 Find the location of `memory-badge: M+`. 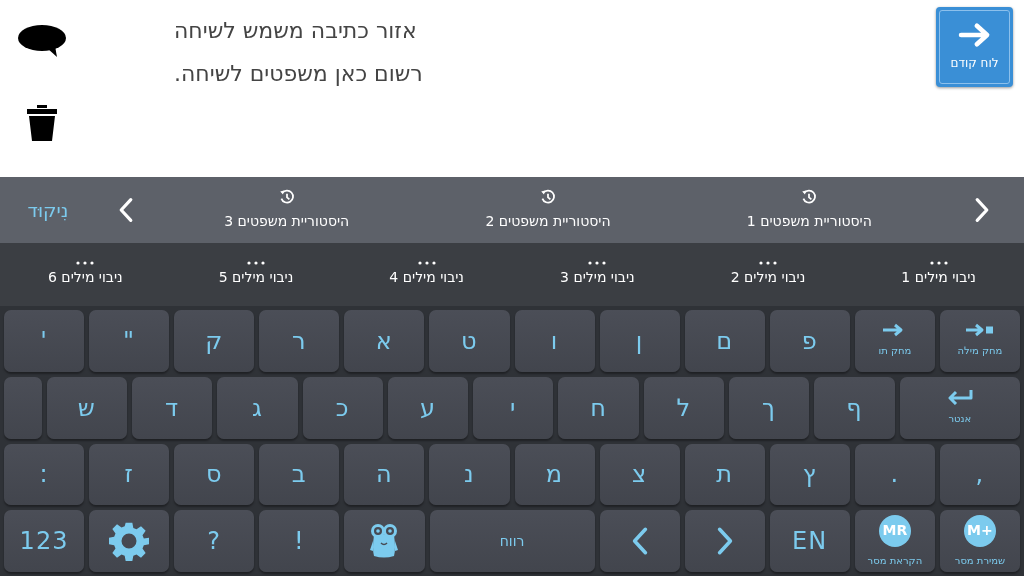

memory-badge: M+ is located at coordinates (979, 530).